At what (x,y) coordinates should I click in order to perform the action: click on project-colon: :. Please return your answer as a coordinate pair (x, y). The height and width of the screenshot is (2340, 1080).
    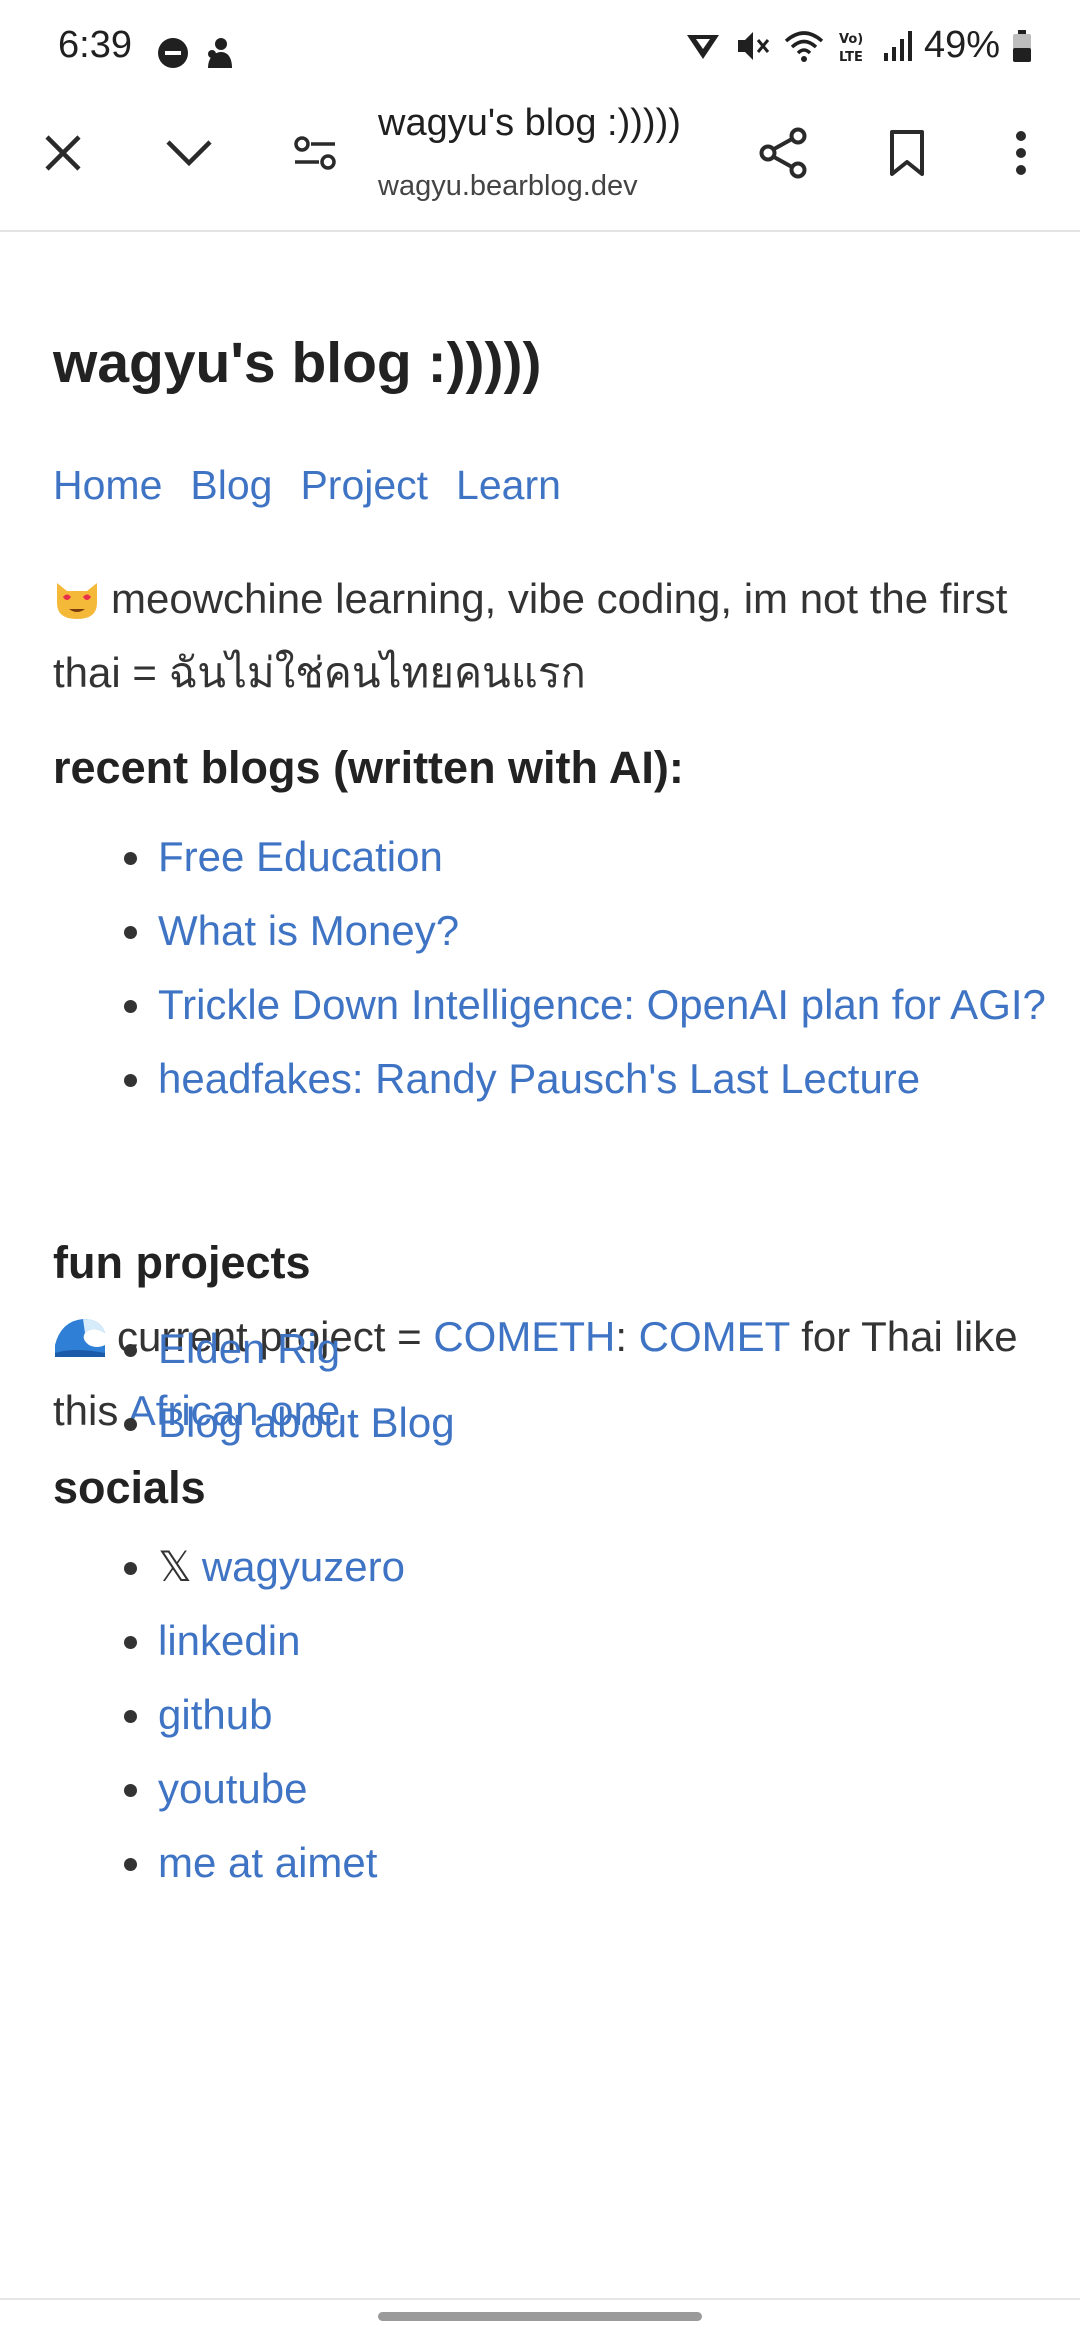
    Looking at the image, I should click on (627, 1336).